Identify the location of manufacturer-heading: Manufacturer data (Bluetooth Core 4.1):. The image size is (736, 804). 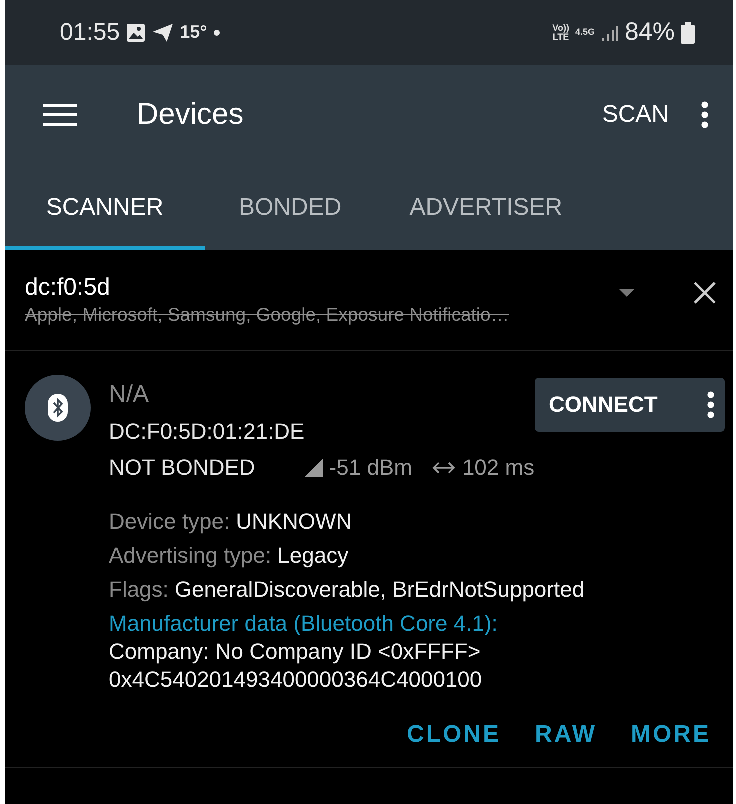
(304, 624).